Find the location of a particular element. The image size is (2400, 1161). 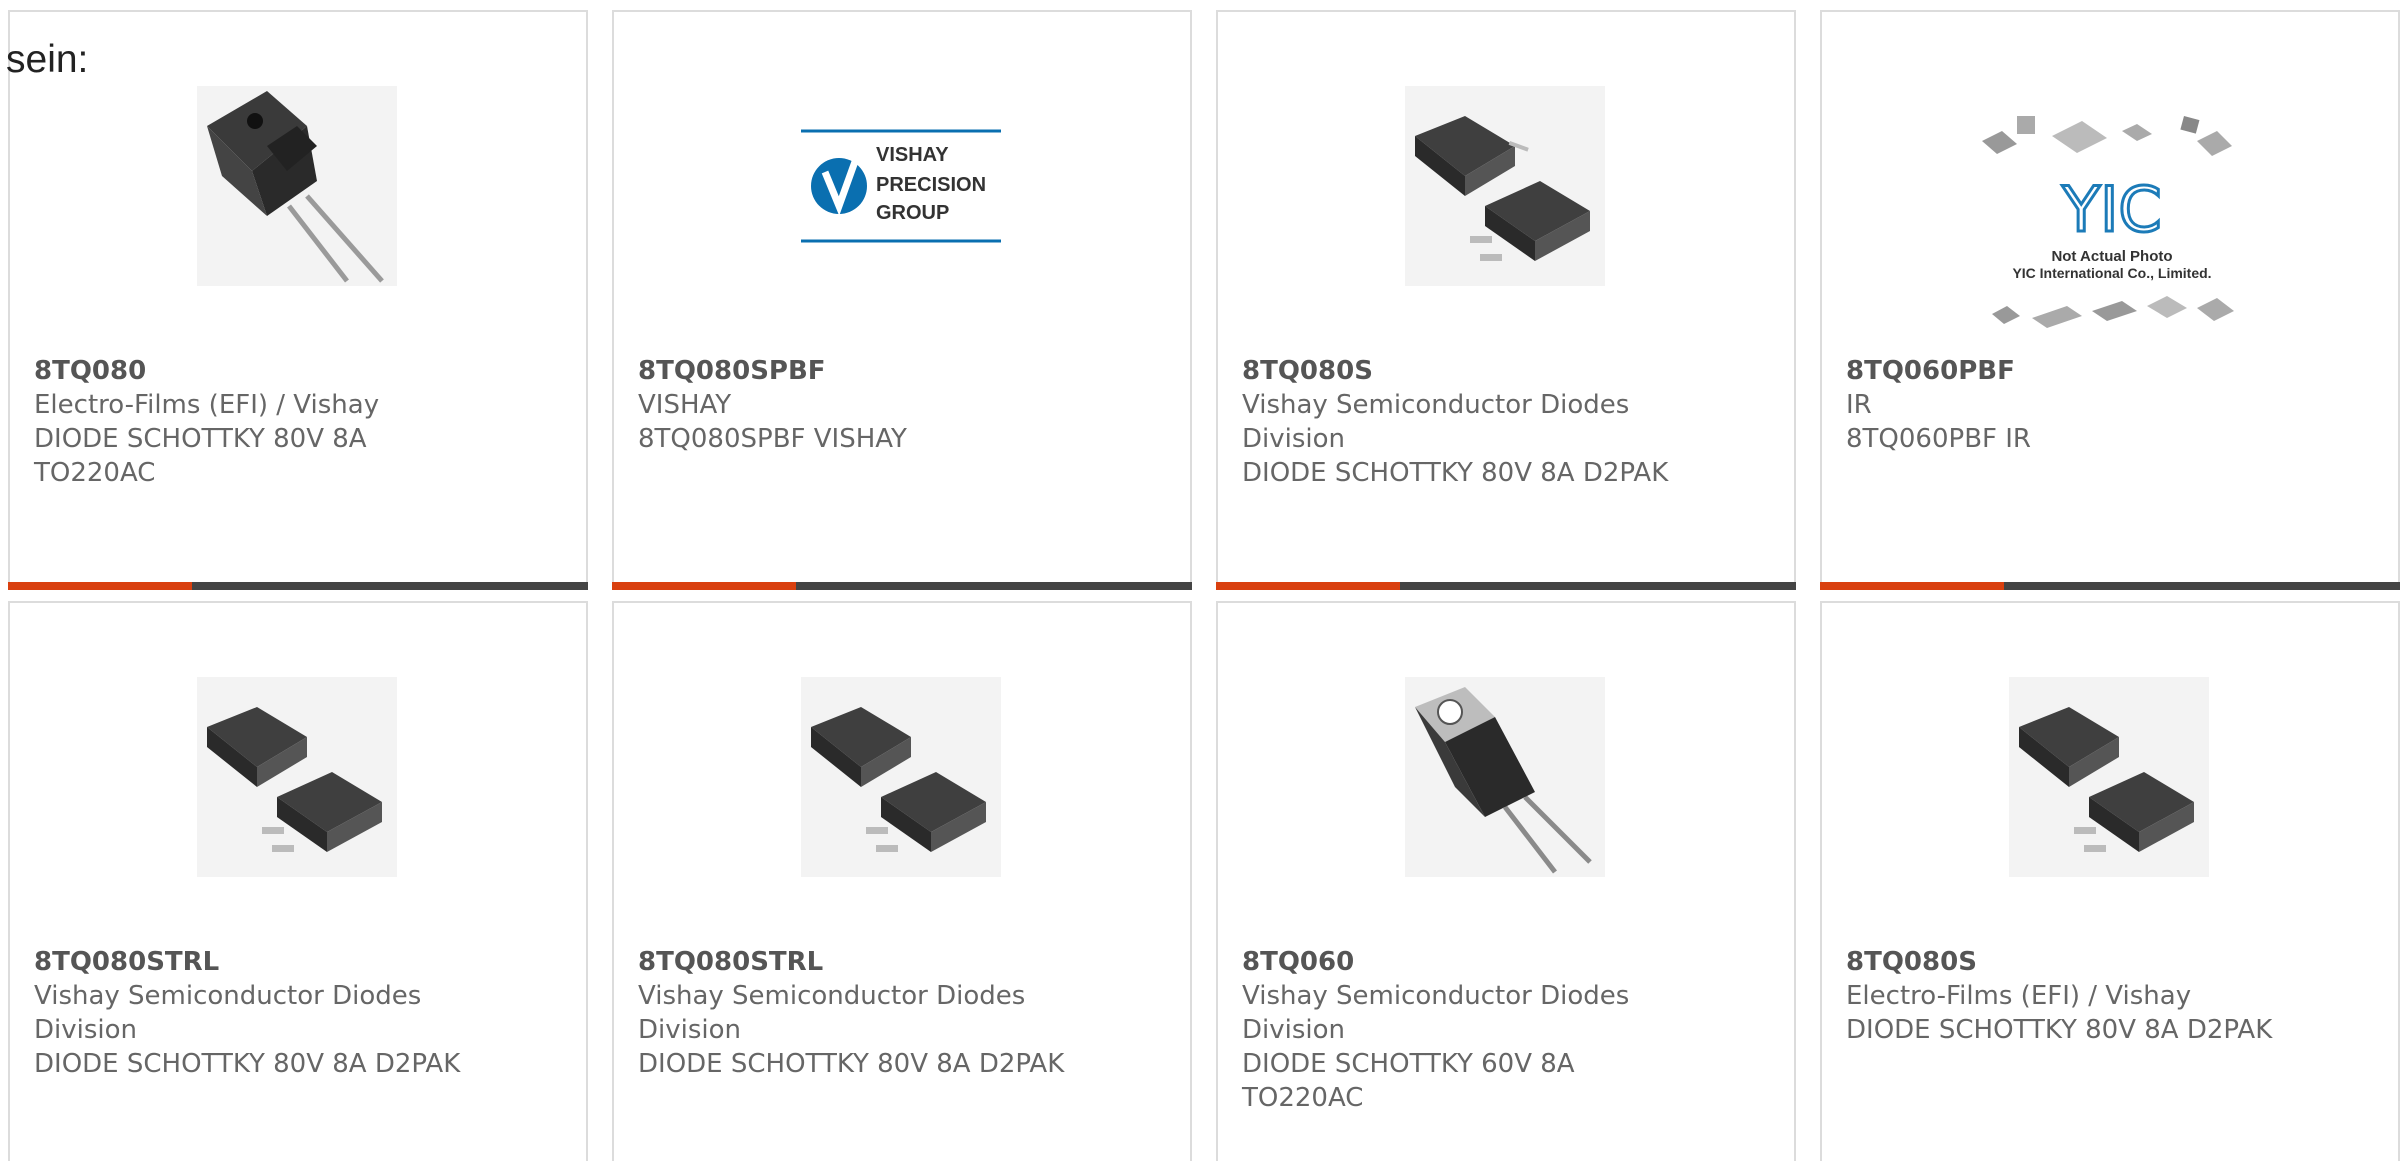

description: DIODE SCHOTTKY 80V 8A is located at coordinates (200, 439).